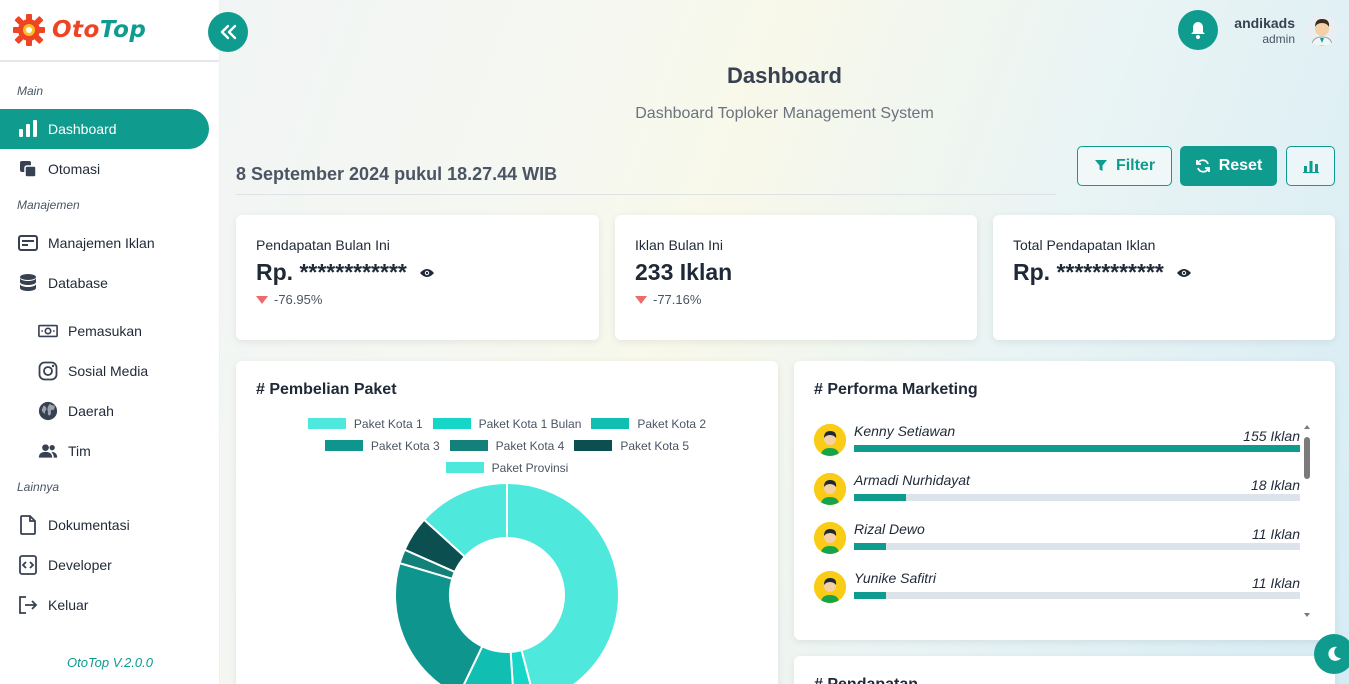 This screenshot has width=1349, height=684. Describe the element at coordinates (405, 445) in the screenshot. I see `legend-label: Paket Kota 3` at that location.